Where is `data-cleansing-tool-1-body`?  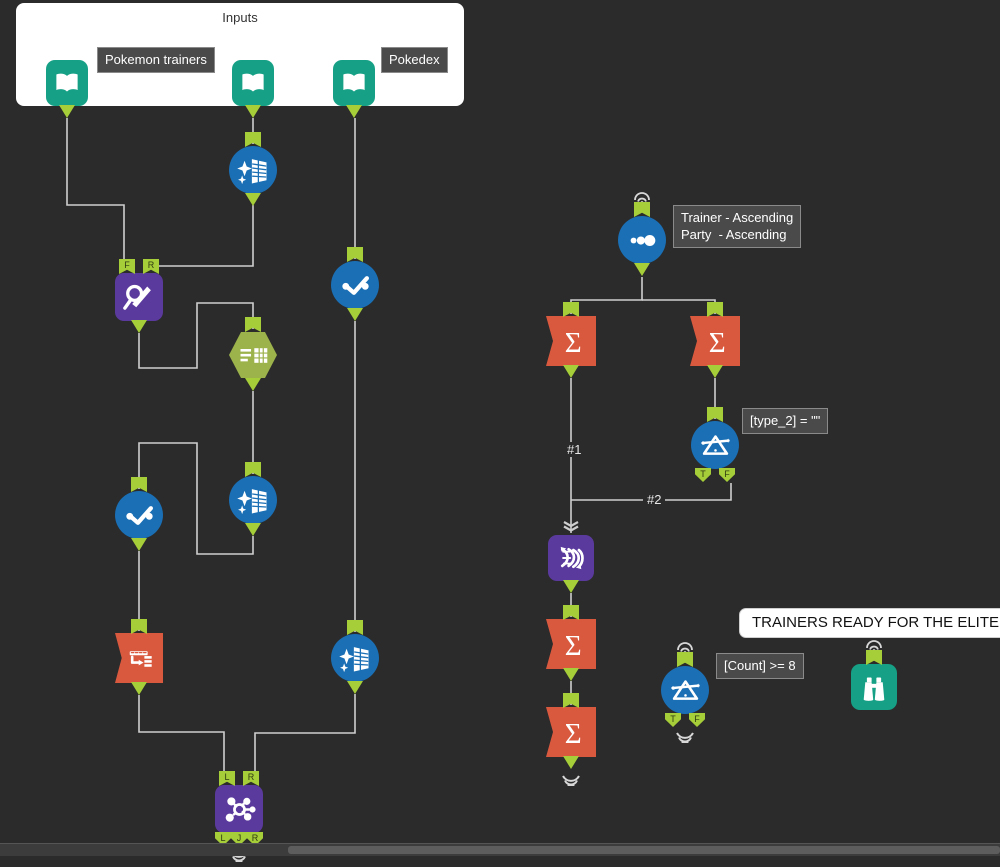
data-cleansing-tool-1-body is located at coordinates (253, 170).